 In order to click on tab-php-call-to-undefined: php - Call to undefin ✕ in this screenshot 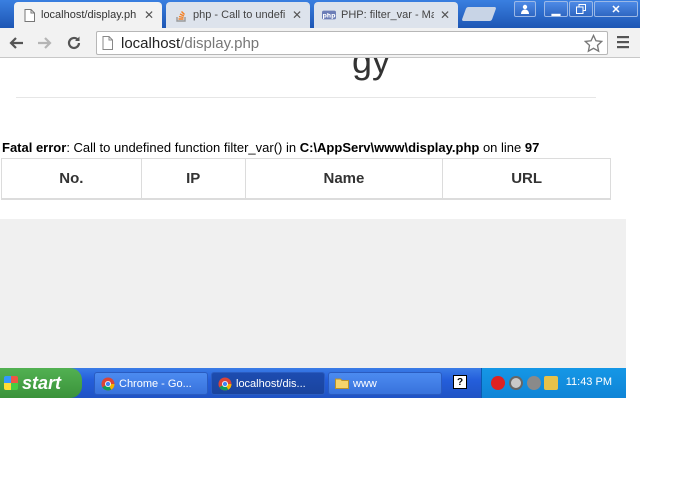, I will do `click(238, 15)`.